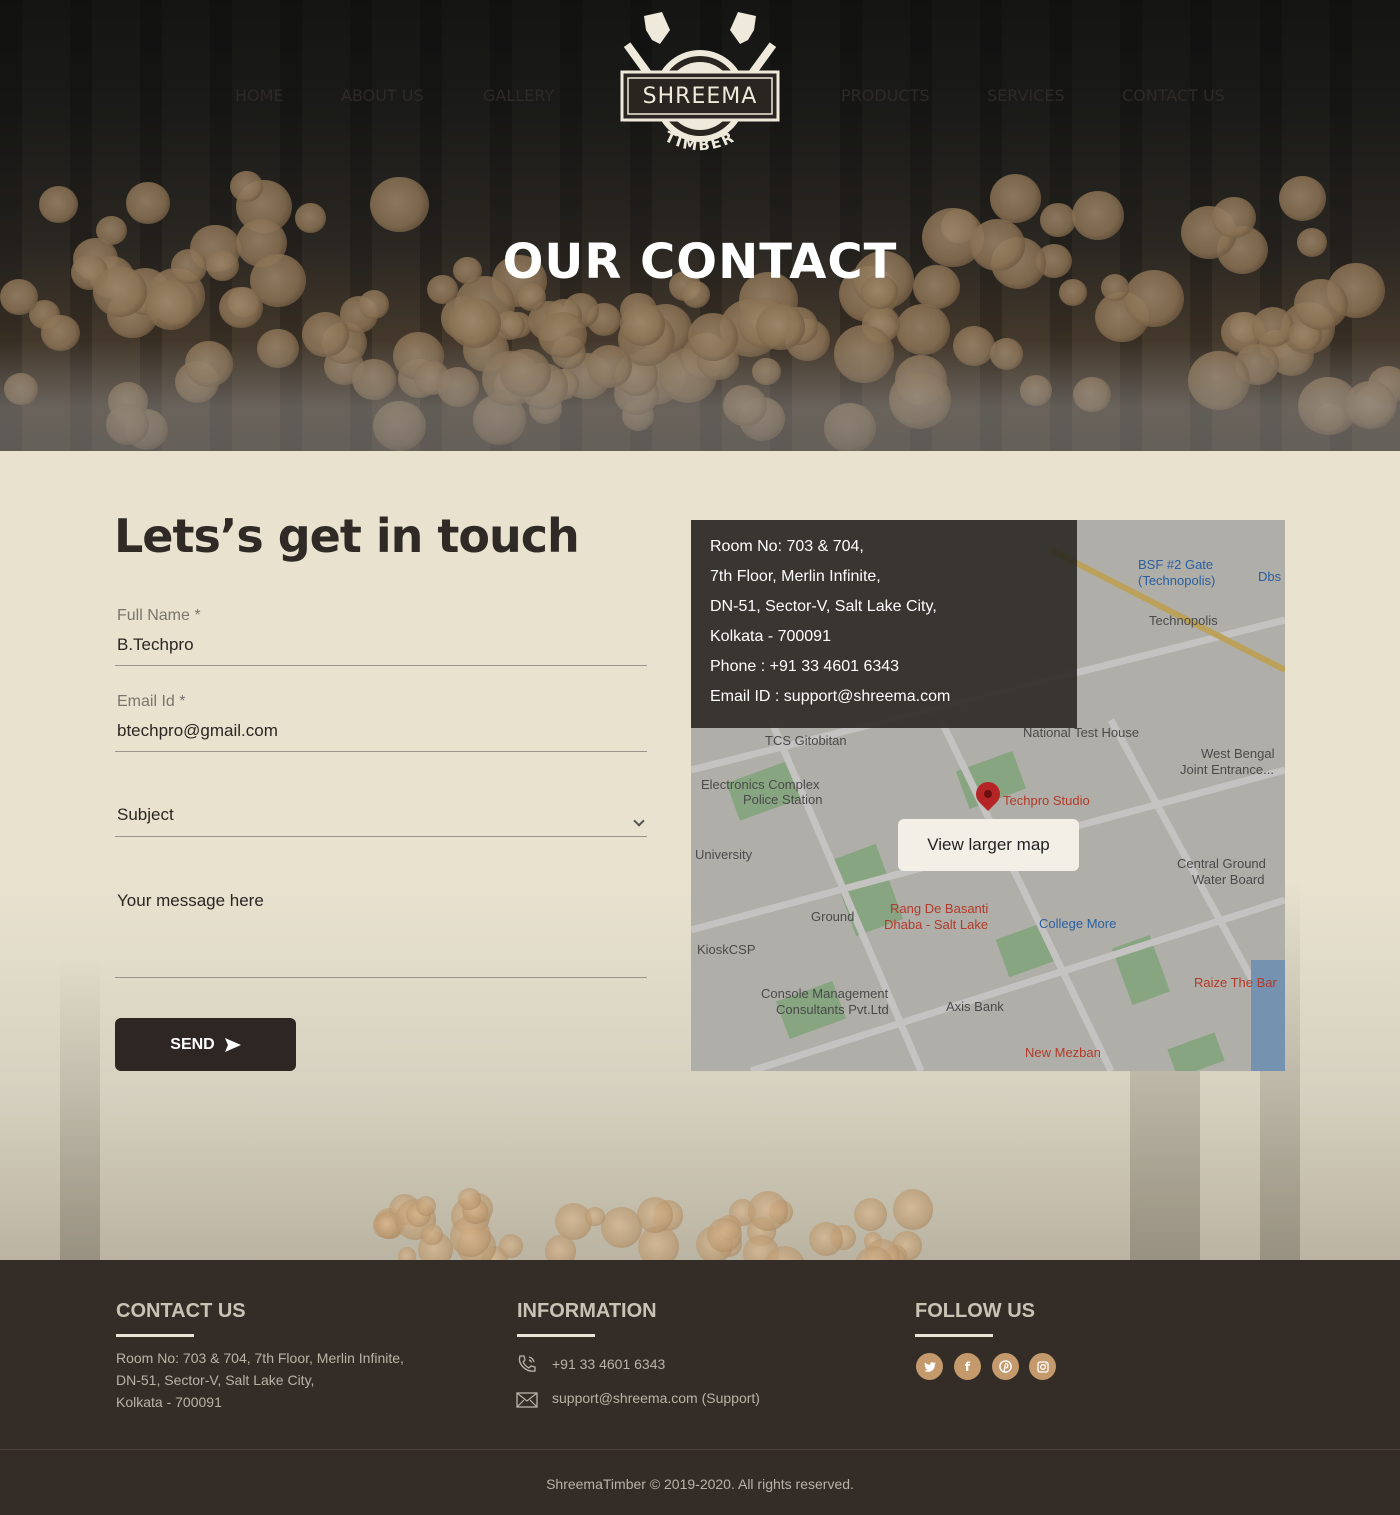 The image size is (1400, 1515). What do you see at coordinates (825, 993) in the screenshot?
I see `map-label: Console Management` at bounding box center [825, 993].